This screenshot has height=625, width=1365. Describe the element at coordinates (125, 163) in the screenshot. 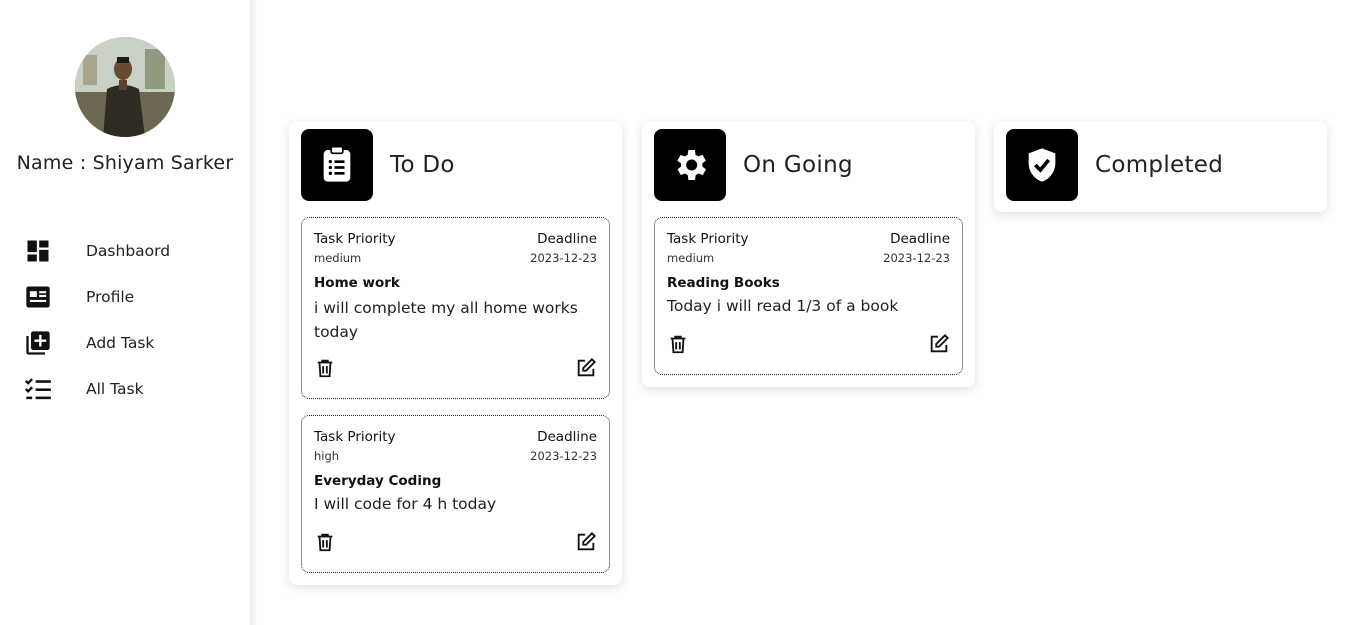

I see `user-name: Name : Shiyam Sarker` at that location.